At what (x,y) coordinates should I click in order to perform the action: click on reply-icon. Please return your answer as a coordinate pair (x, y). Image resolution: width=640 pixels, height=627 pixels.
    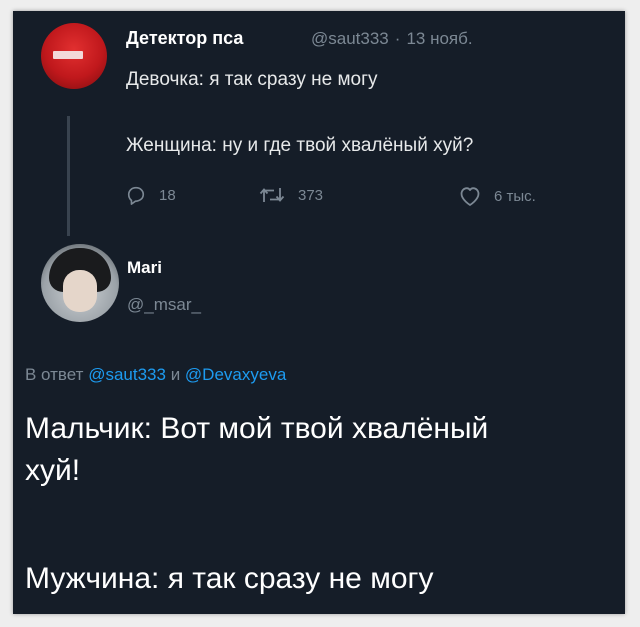
    Looking at the image, I should click on (136, 195).